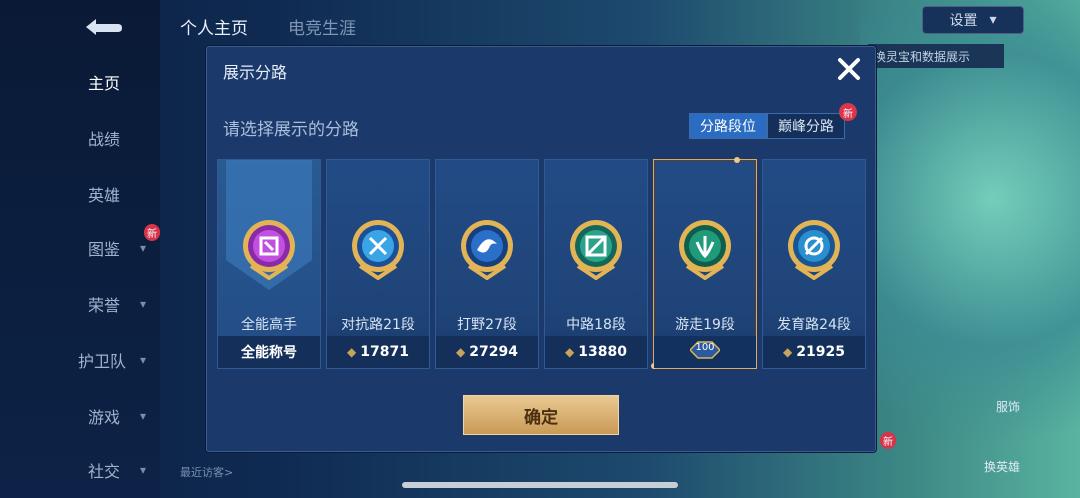 Image resolution: width=1080 pixels, height=498 pixels. What do you see at coordinates (493, 352) in the screenshot?
I see `lane-value-text: 27294` at bounding box center [493, 352].